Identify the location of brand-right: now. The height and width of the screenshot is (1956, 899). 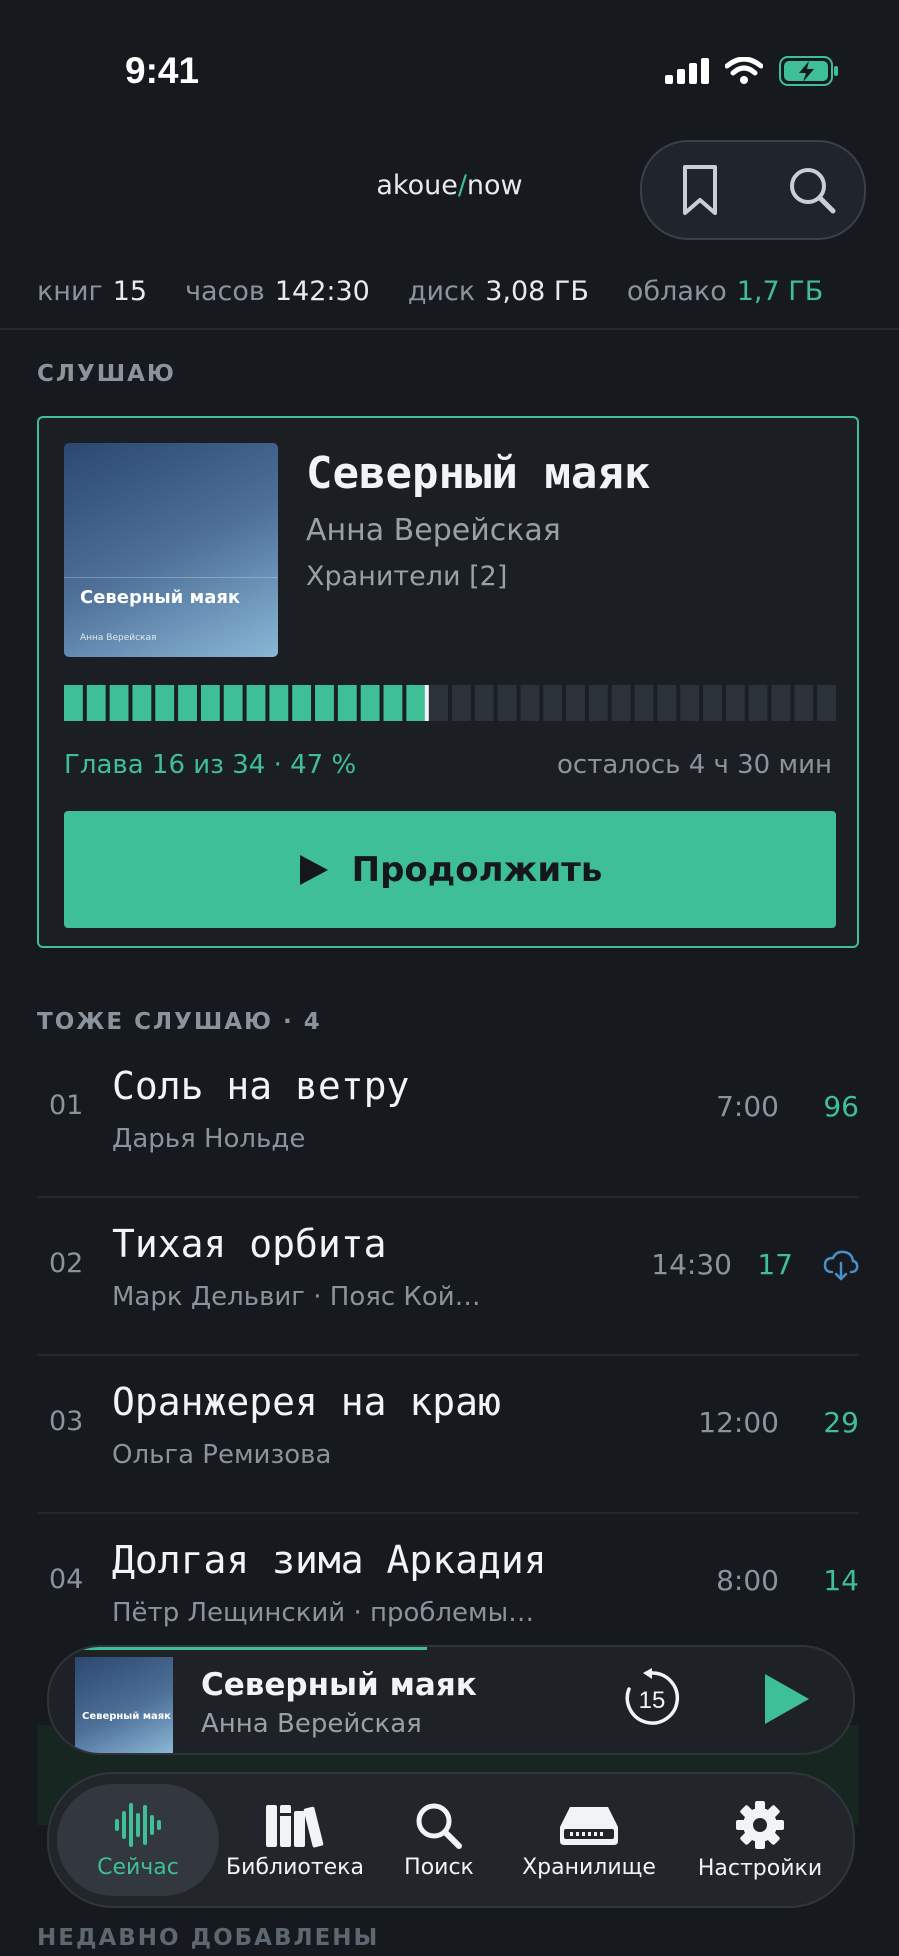
(494, 185).